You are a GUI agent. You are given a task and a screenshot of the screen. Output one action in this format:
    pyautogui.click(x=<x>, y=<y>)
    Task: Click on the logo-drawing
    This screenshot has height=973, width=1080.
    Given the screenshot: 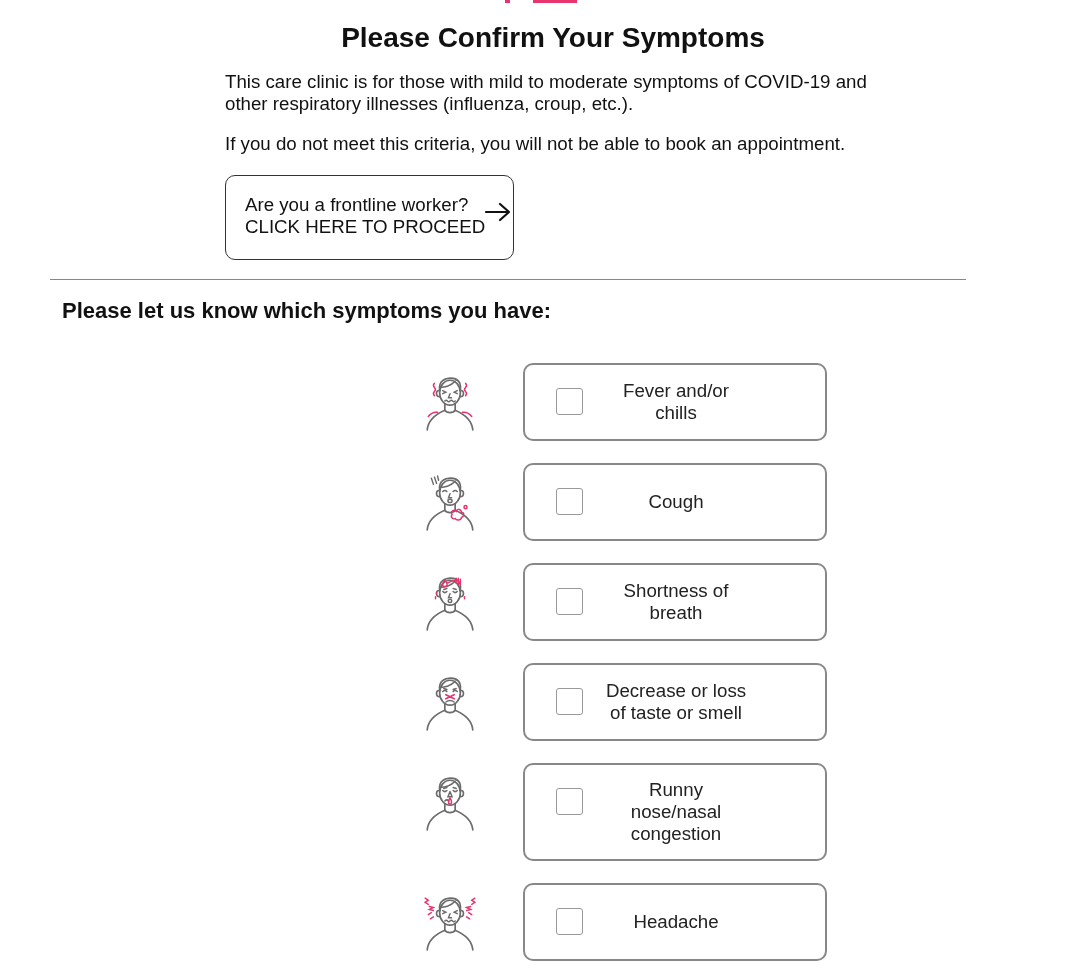 What is the action you would take?
    pyautogui.click(x=541, y=2)
    